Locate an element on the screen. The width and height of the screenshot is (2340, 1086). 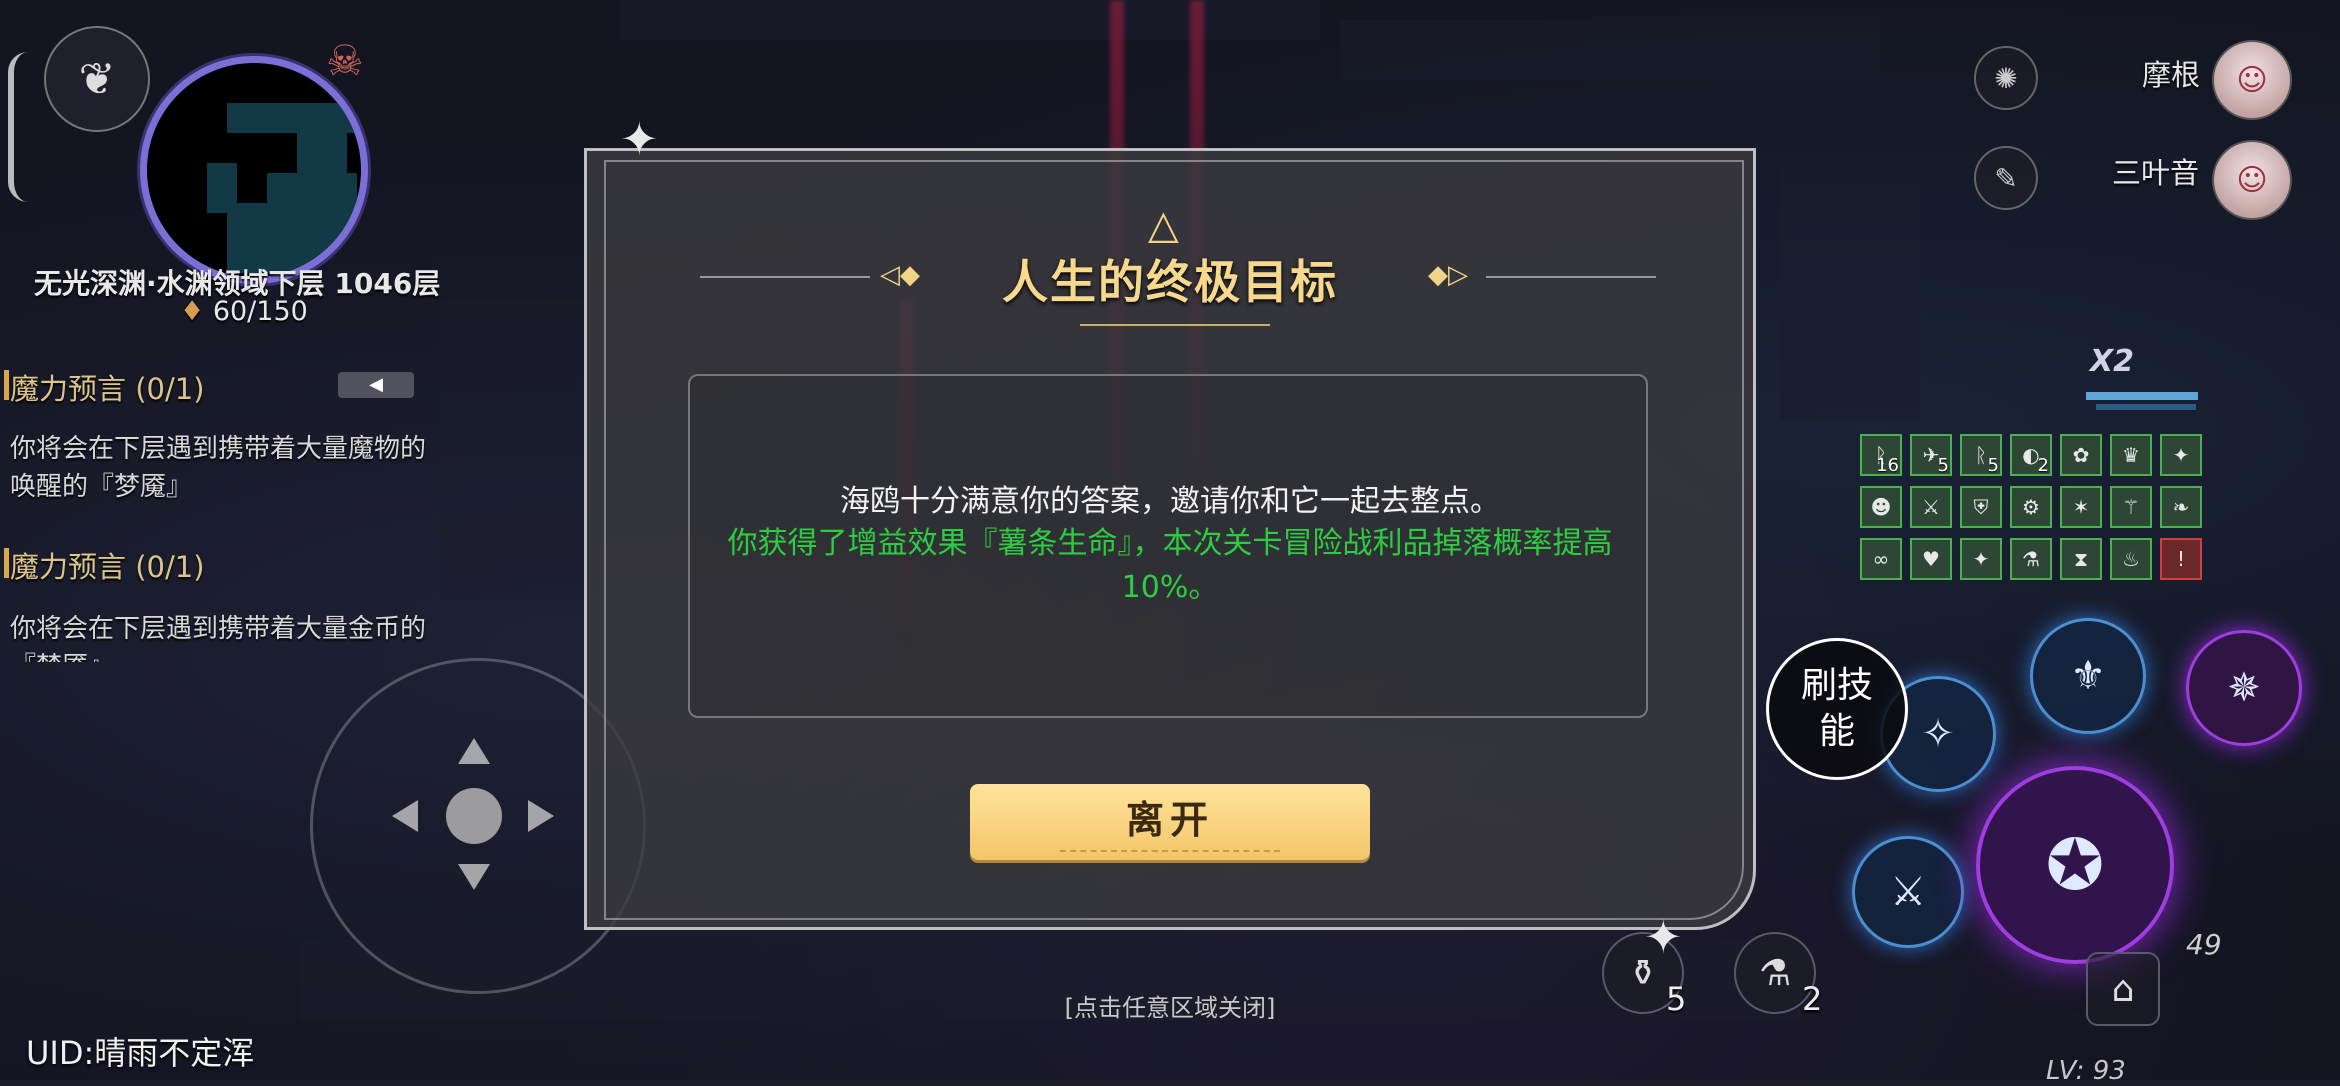
mana-bar is located at coordinates (2146, 407).